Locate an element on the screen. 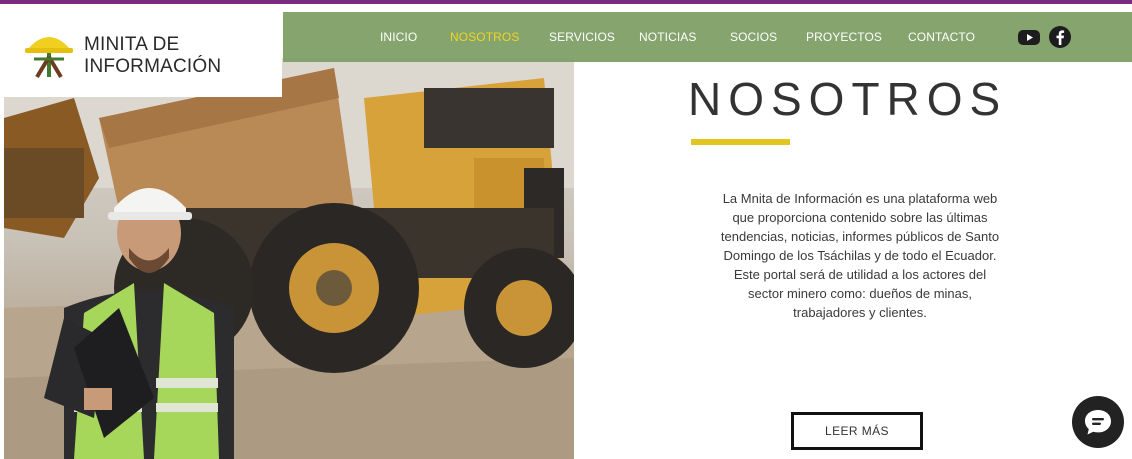  brand-name-line2: INFORMACIÓN is located at coordinates (153, 66).